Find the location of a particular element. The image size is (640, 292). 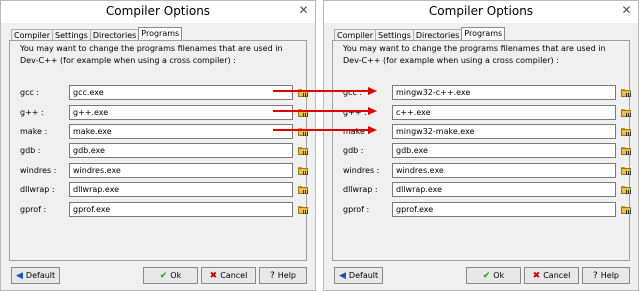

program-row-dllwrap: dllwrap : is located at coordinates (487, 190).